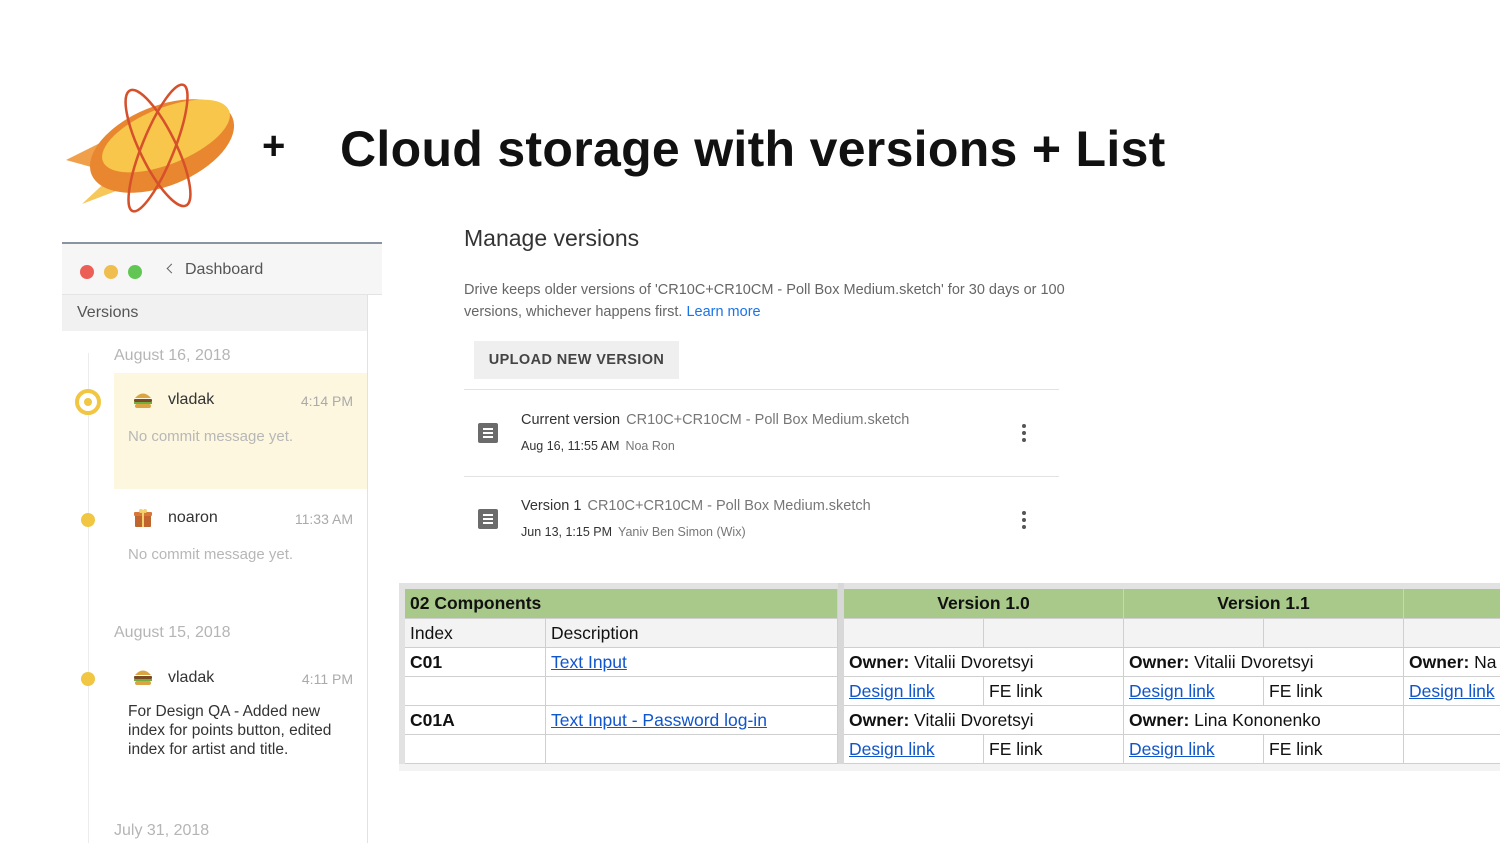 This screenshot has width=1500, height=843. What do you see at coordinates (1485, 662) in the screenshot?
I see `owner-name: Na` at bounding box center [1485, 662].